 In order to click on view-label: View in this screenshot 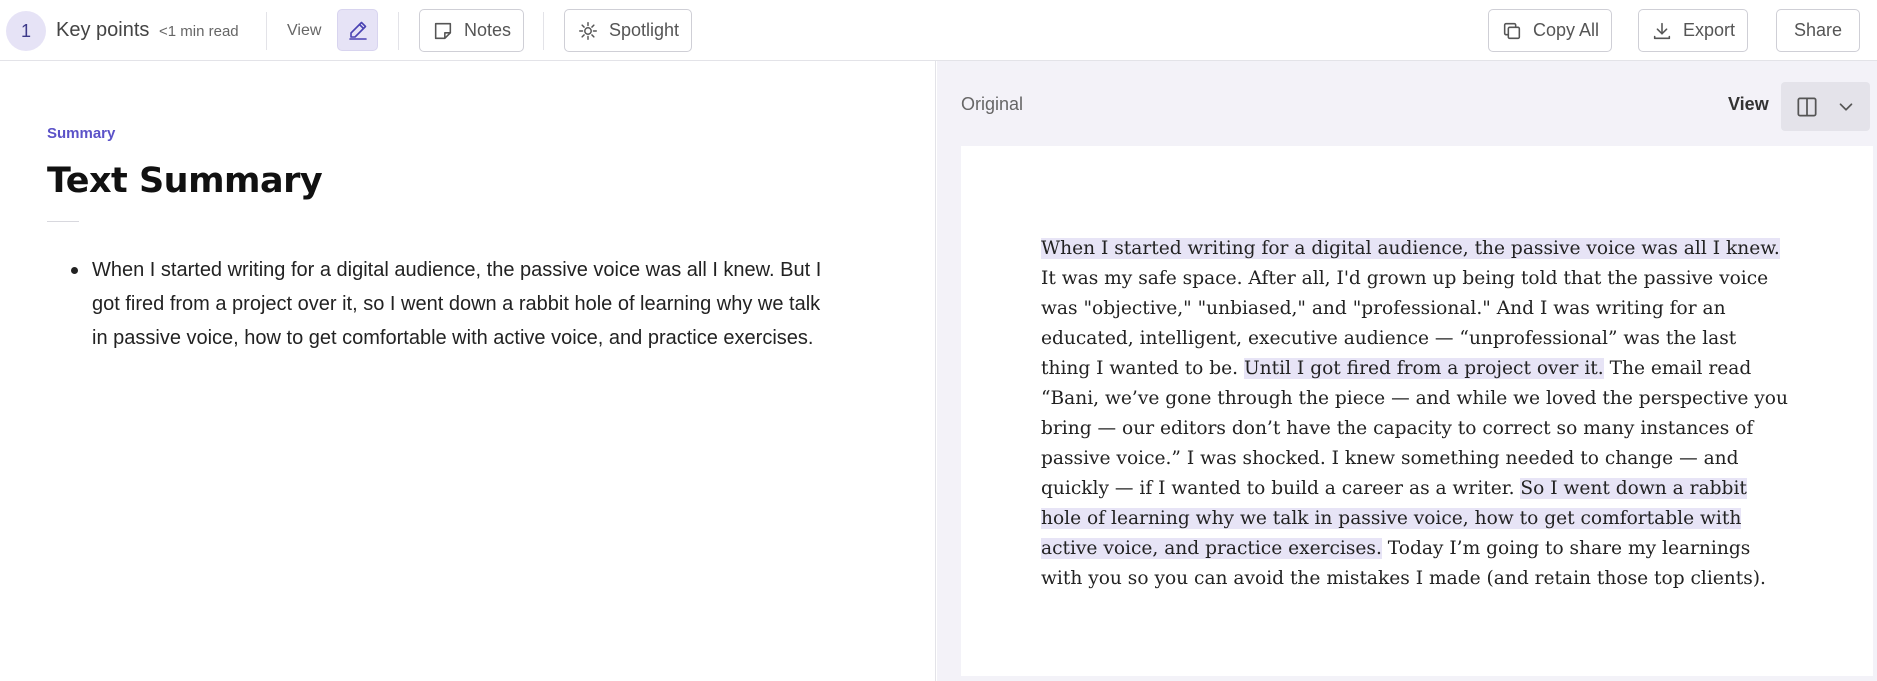, I will do `click(304, 30)`.